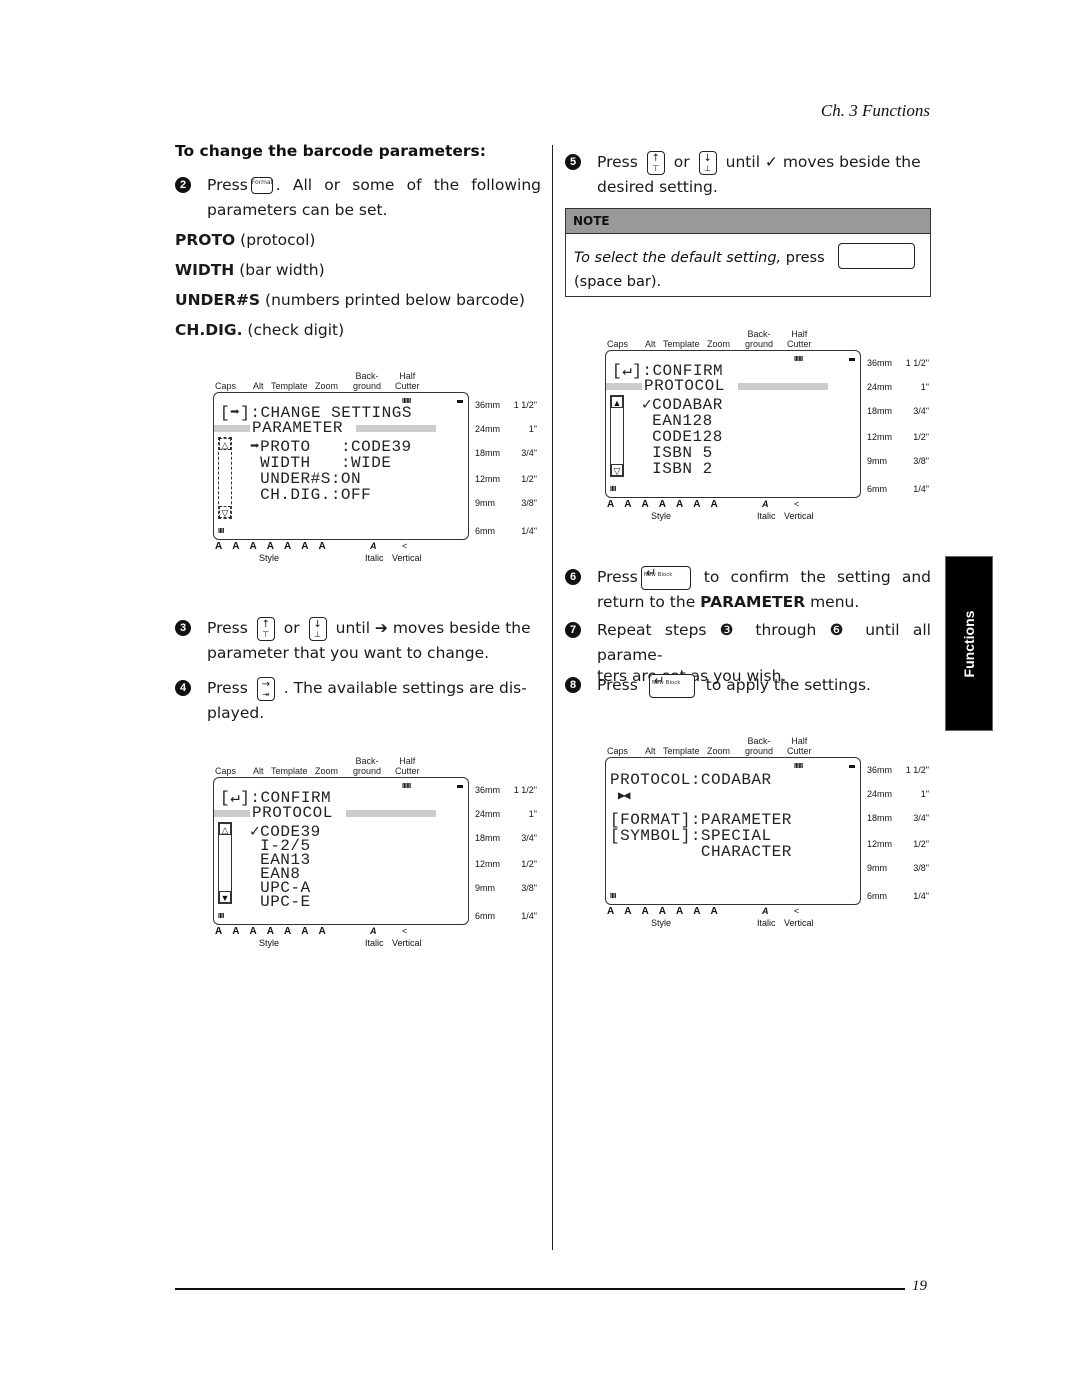 Image resolution: width=1080 pixels, height=1397 pixels. Describe the element at coordinates (677, 421) in the screenshot. I see `lcd-line: EAN128` at that location.